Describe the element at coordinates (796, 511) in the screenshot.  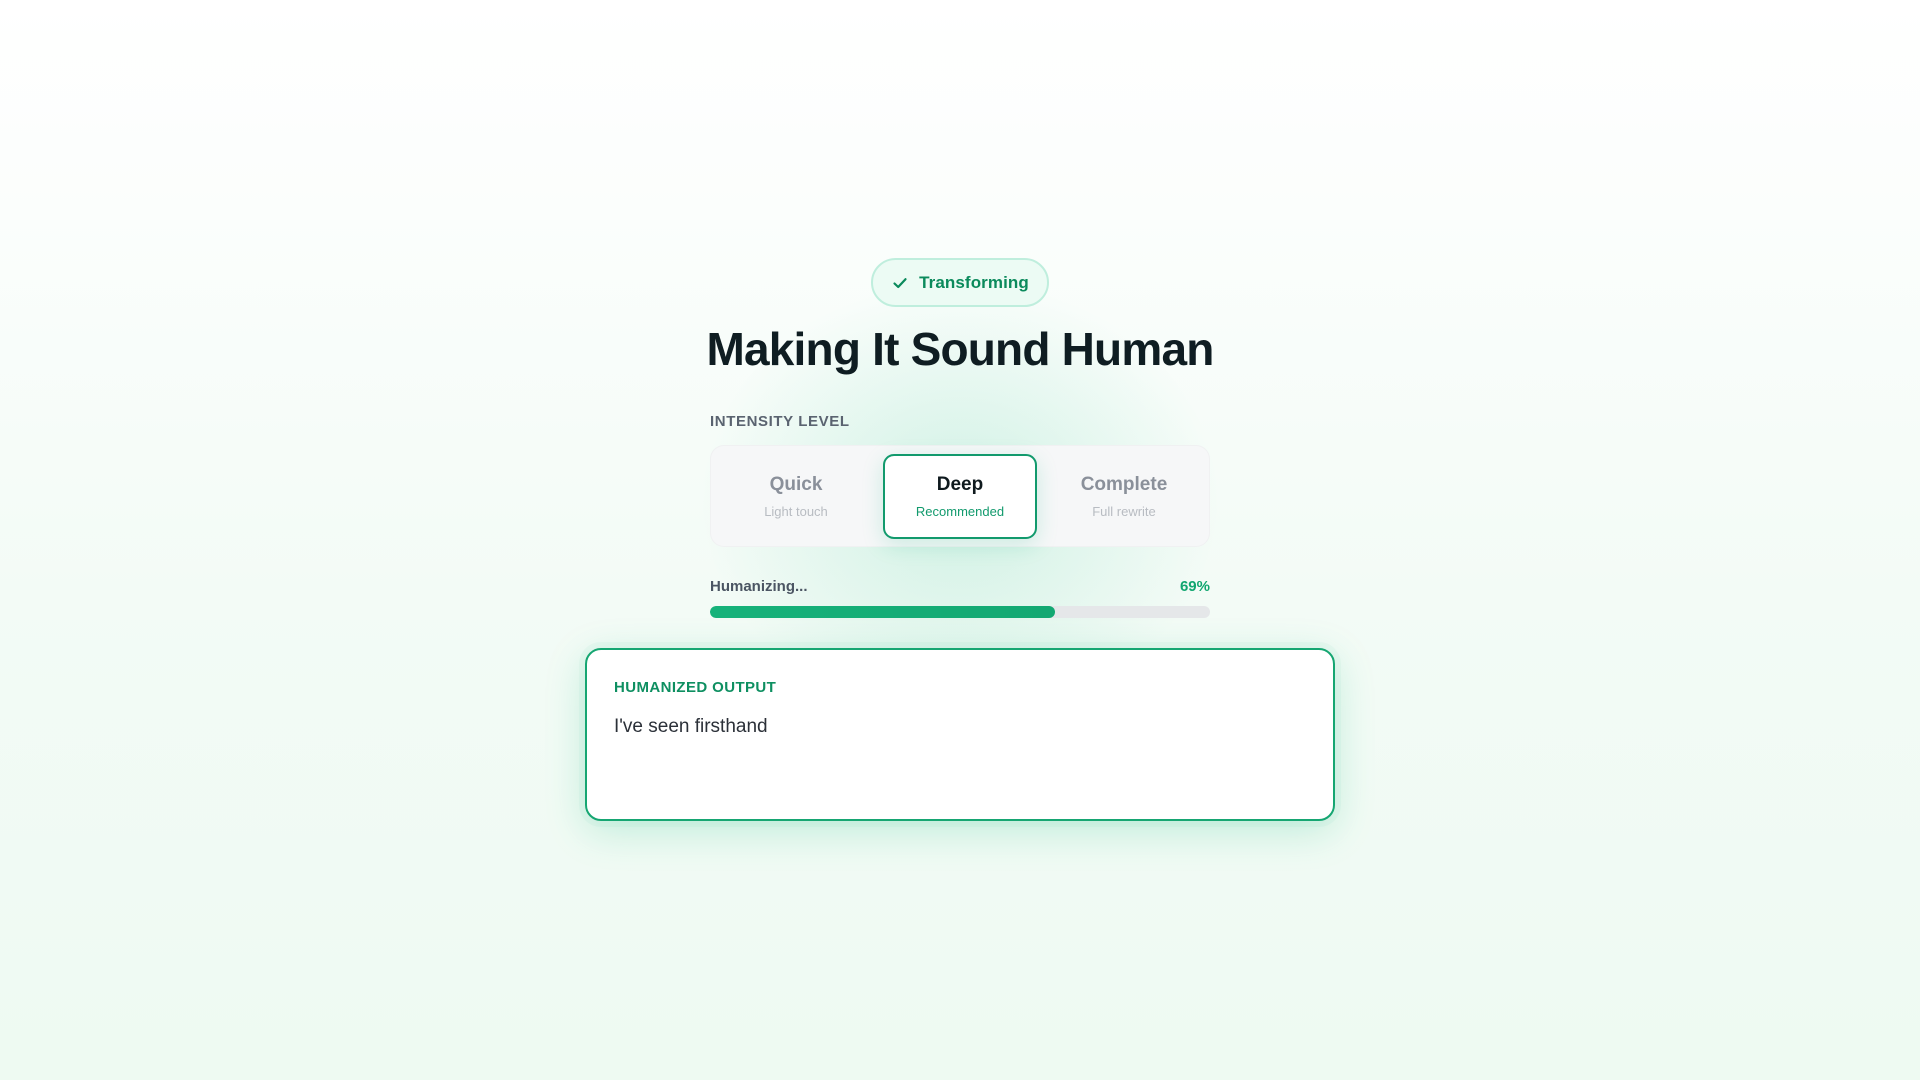
I see `option-subtitle: Light touch` at that location.